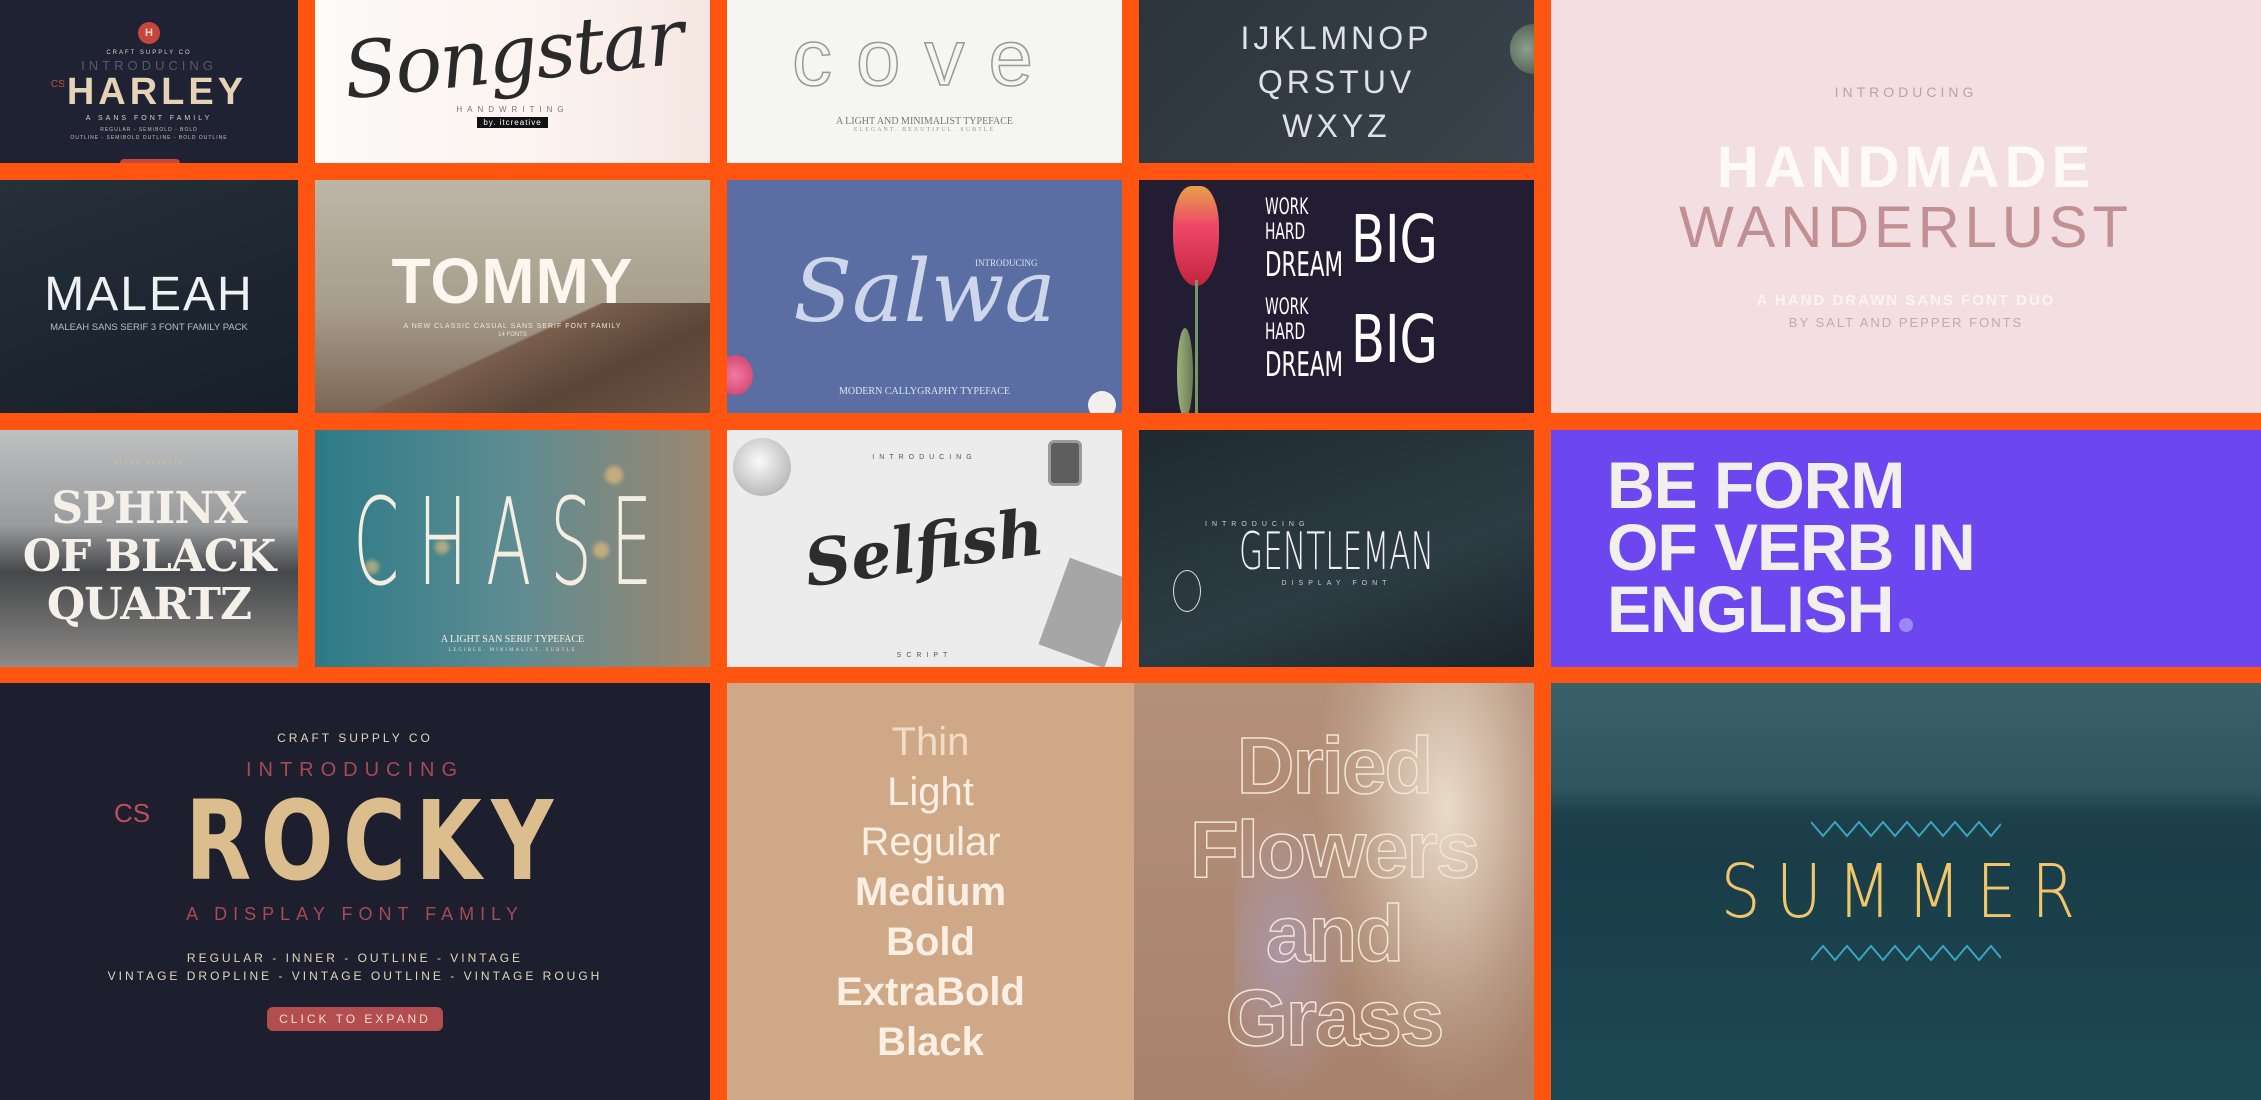  What do you see at coordinates (930, 1041) in the screenshot?
I see `weight-black: Black` at bounding box center [930, 1041].